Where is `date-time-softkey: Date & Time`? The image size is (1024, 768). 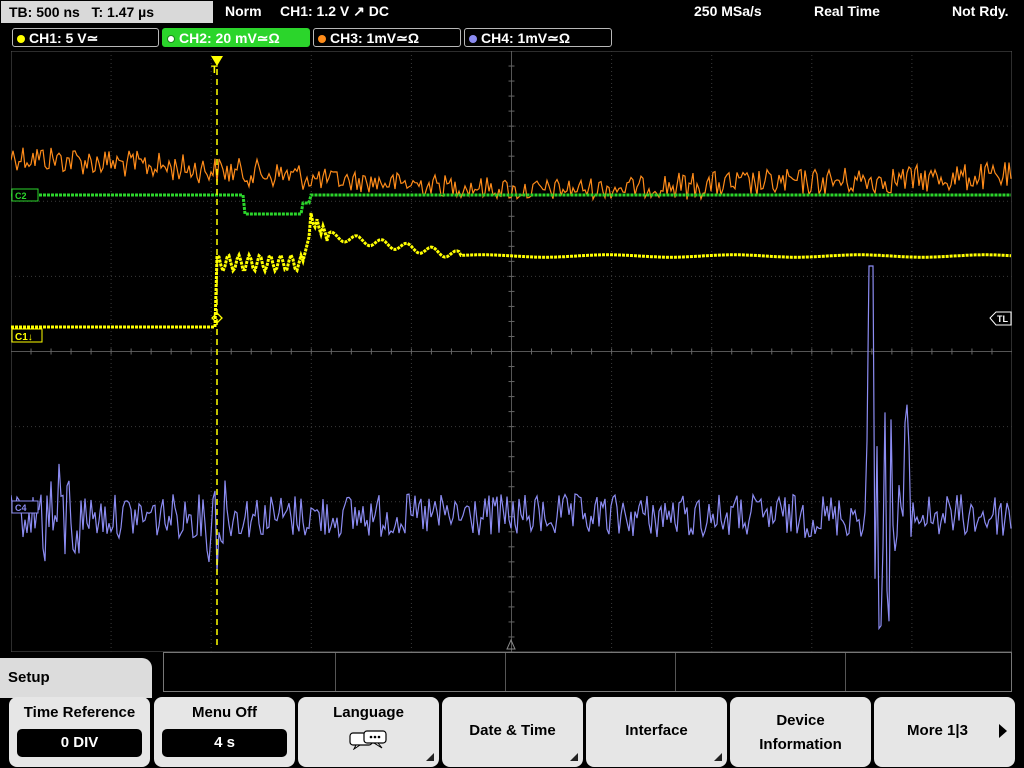
date-time-softkey: Date & Time is located at coordinates (512, 732).